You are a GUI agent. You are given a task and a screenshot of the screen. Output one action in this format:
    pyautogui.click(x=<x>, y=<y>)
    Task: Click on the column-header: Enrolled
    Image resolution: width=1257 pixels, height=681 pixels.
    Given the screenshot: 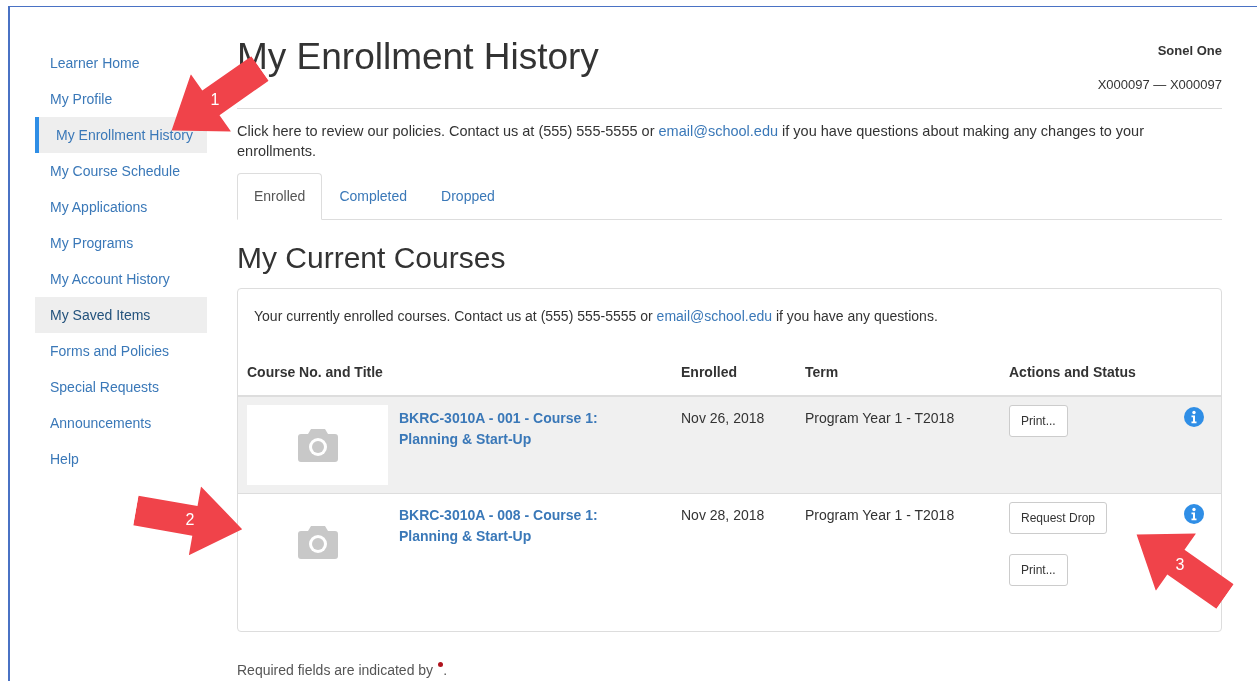 What is the action you would take?
    pyautogui.click(x=709, y=372)
    